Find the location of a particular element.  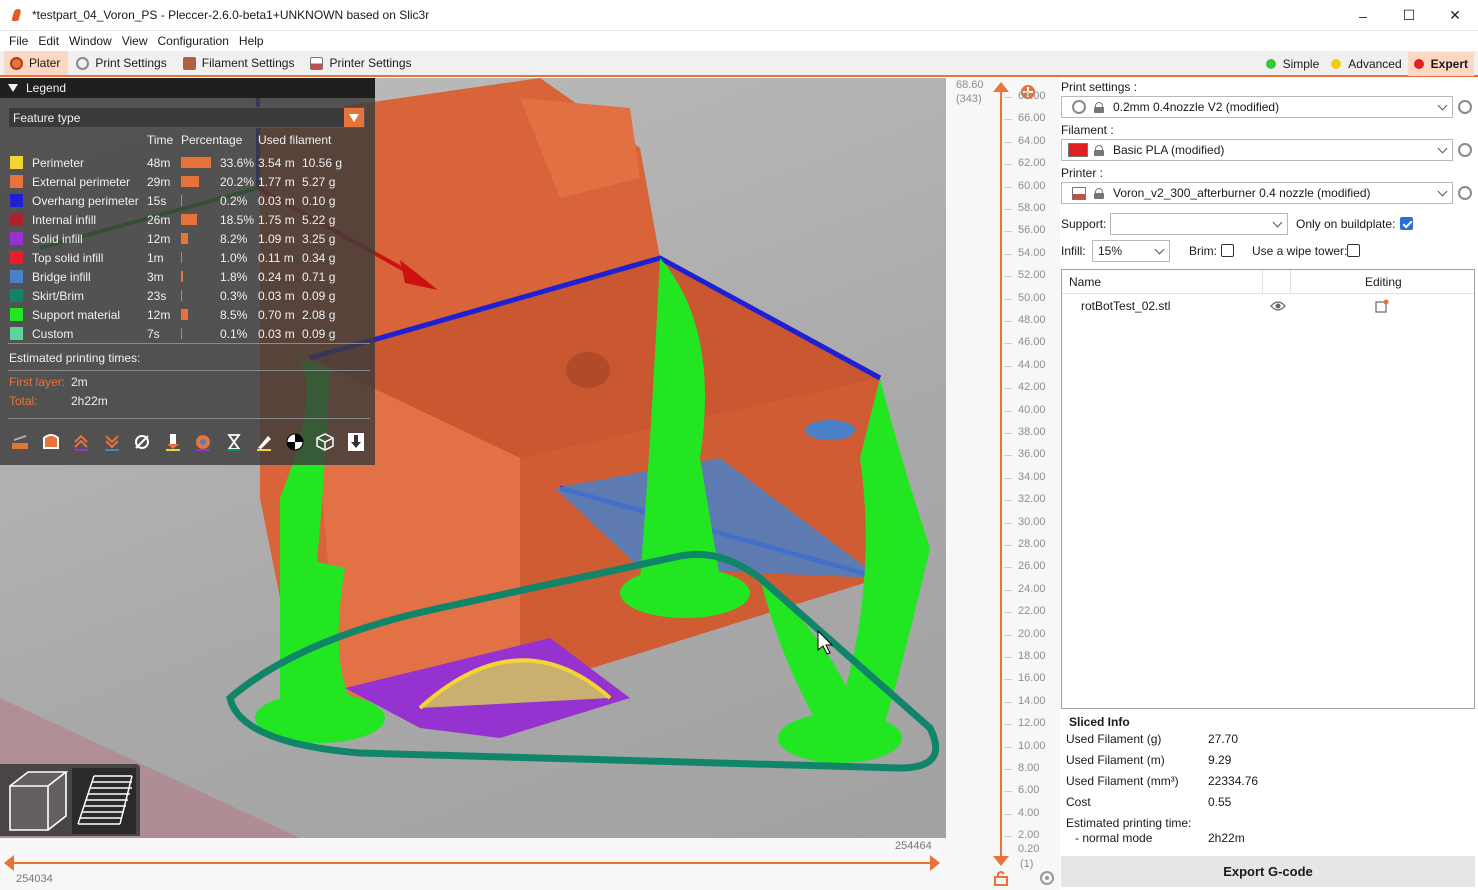

legend-feature-name: Solid infill is located at coordinates (57, 238).